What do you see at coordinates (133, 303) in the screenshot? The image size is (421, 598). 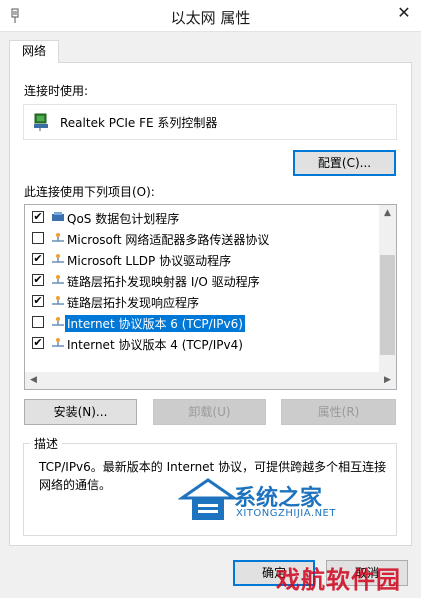 I see `item-label: 链路层拓扑发现响应程序` at bounding box center [133, 303].